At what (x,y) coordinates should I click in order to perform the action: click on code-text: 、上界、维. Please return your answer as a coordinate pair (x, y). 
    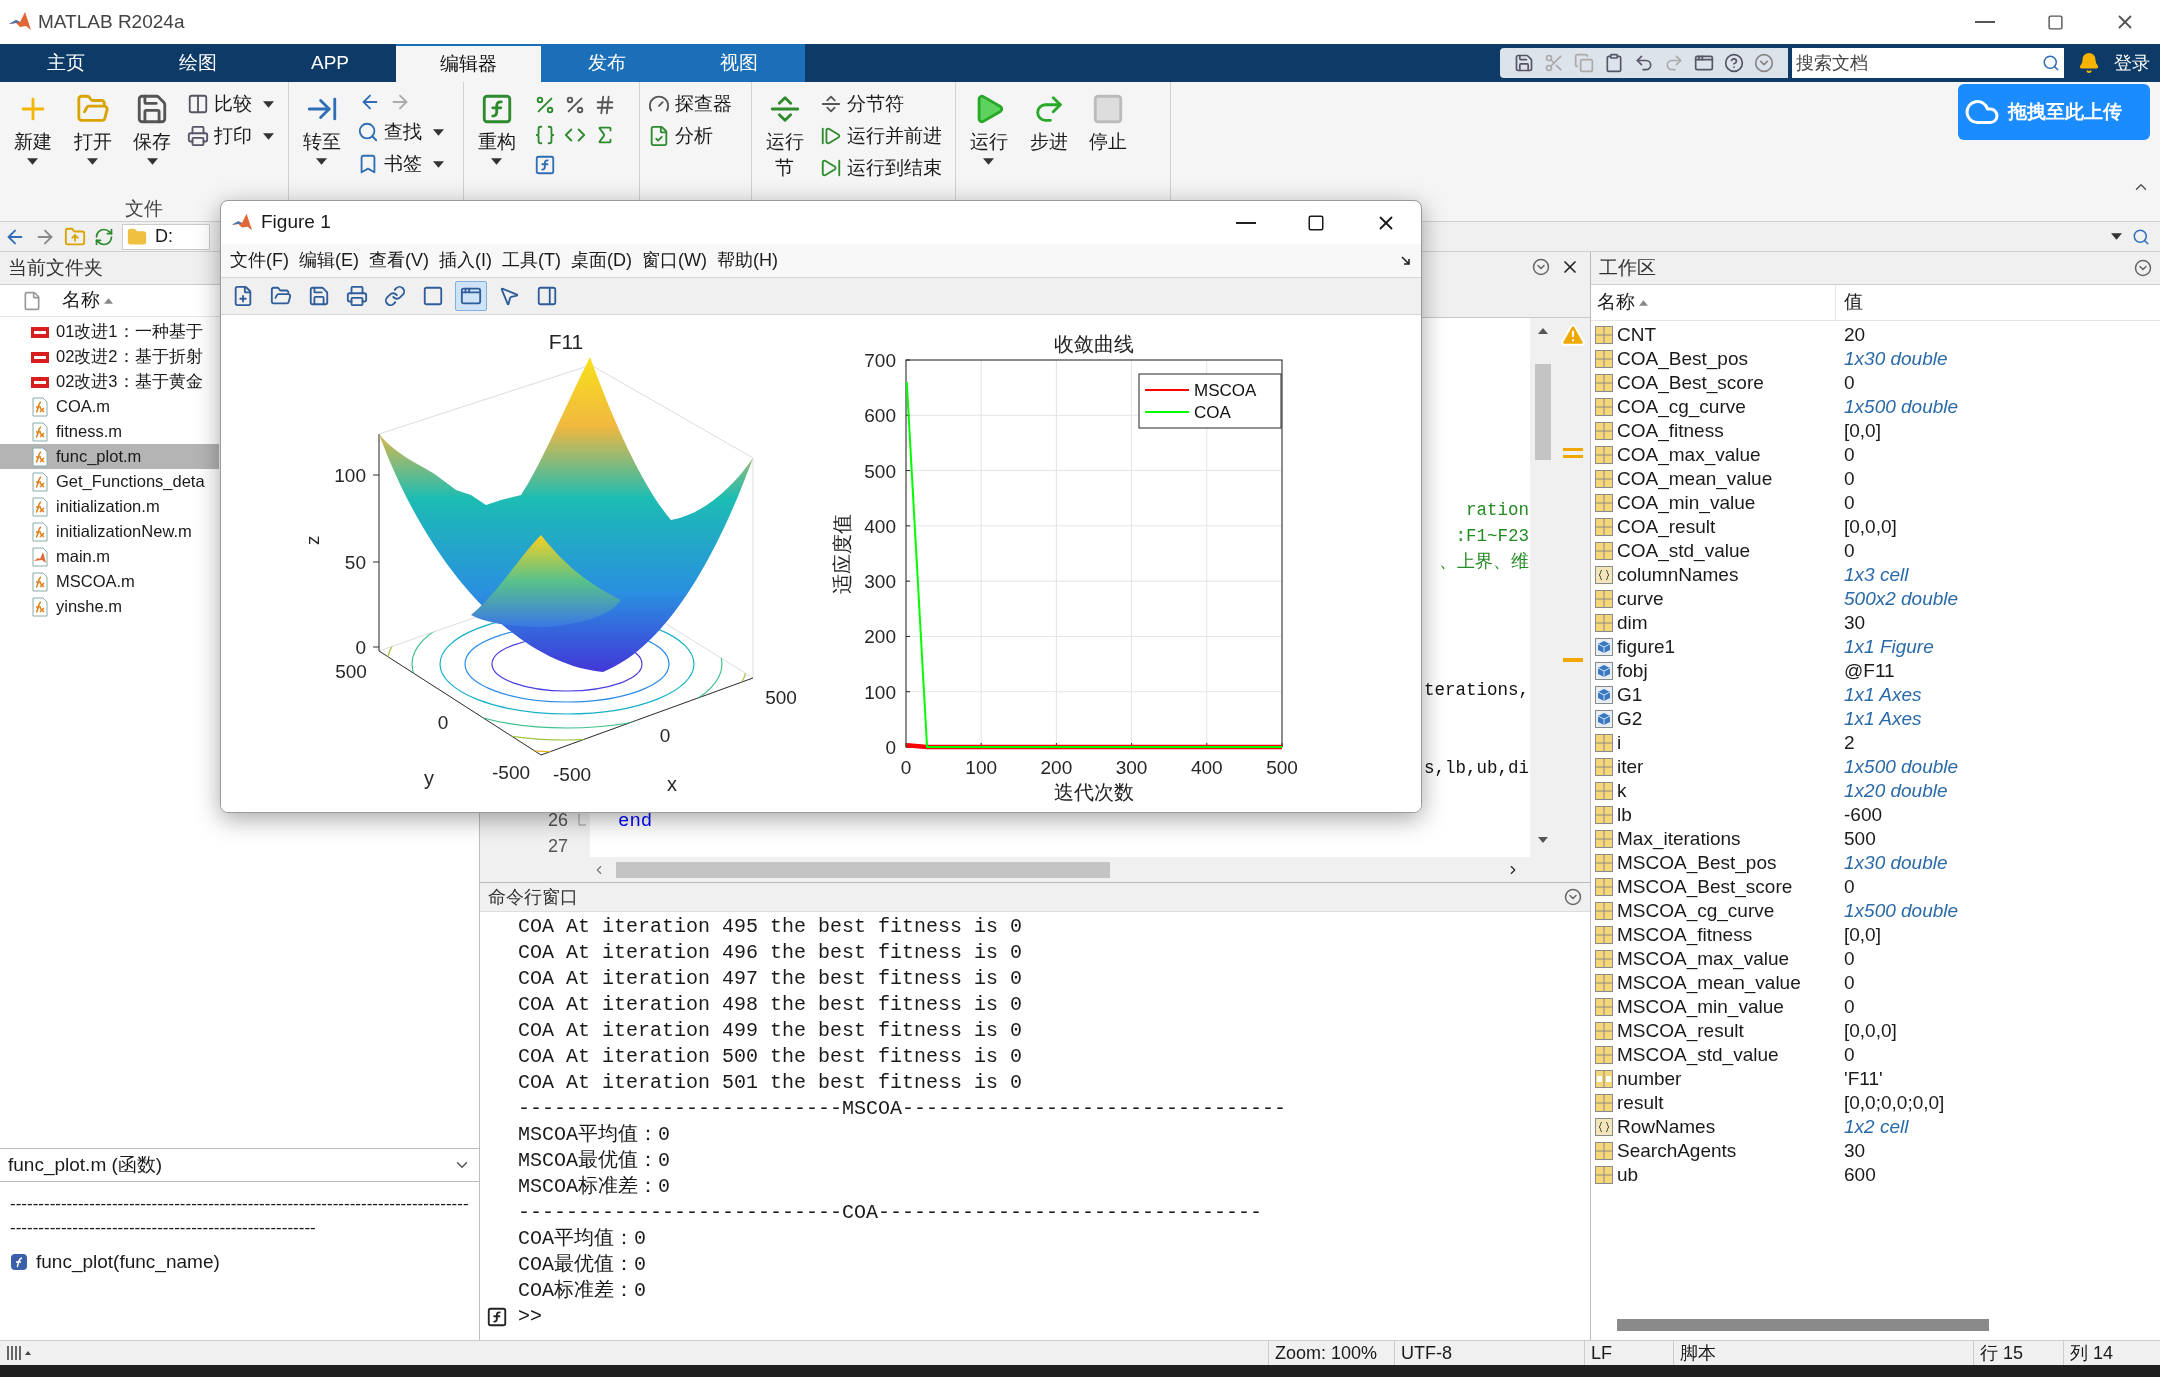
    Looking at the image, I should click on (1484, 562).